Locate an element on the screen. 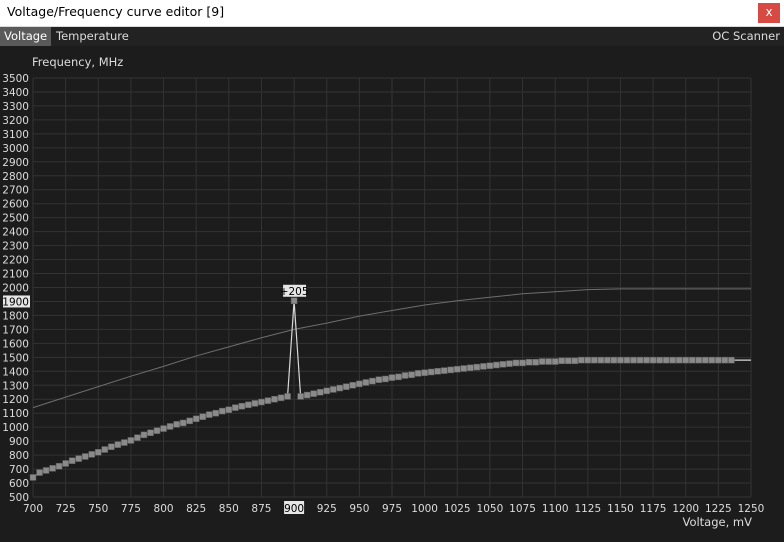 This screenshot has height=542, width=784. tab-voltage: Voltage is located at coordinates (26, 36).